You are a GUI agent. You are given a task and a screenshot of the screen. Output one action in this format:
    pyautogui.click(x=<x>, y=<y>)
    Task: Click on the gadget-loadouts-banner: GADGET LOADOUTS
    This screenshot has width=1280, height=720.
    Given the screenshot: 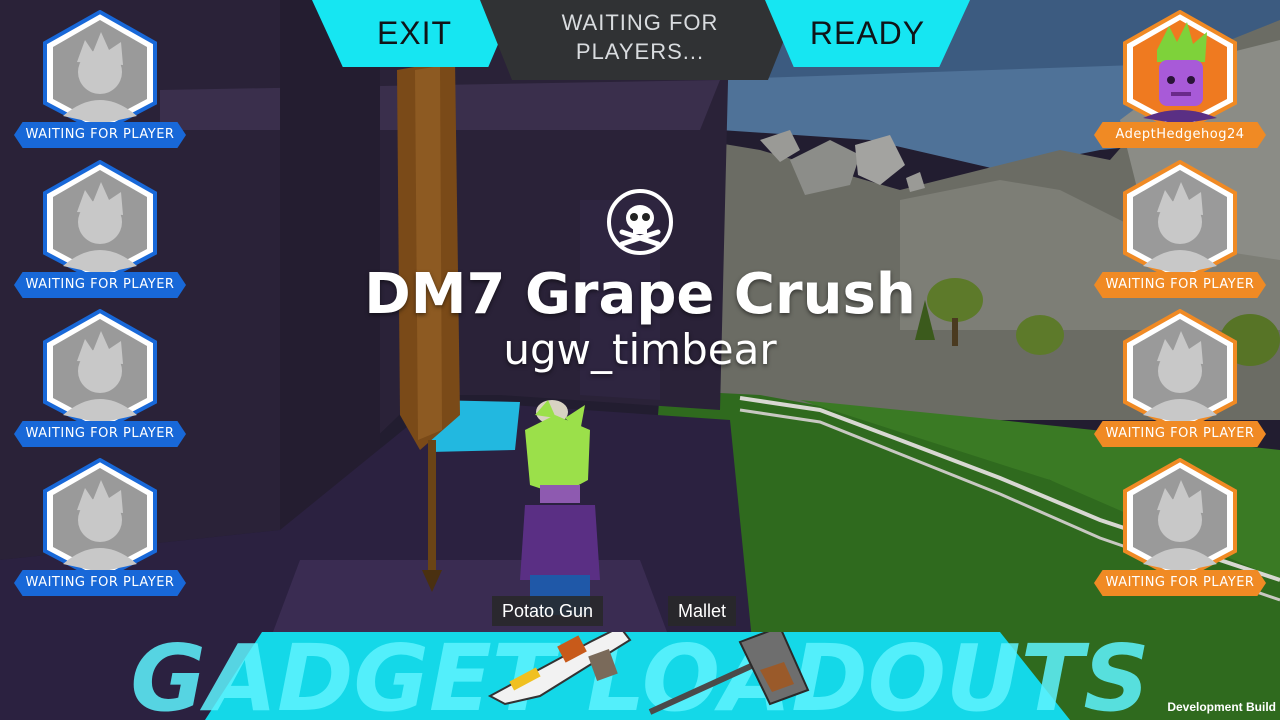 What is the action you would take?
    pyautogui.click(x=640, y=676)
    